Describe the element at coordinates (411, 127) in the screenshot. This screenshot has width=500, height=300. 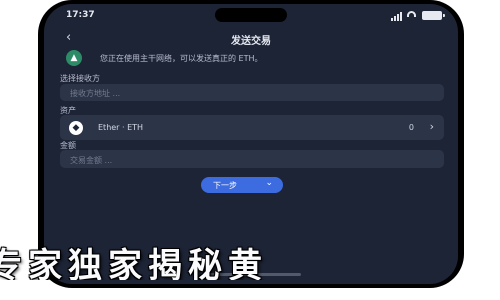
I see `asset-balance: 0` at that location.